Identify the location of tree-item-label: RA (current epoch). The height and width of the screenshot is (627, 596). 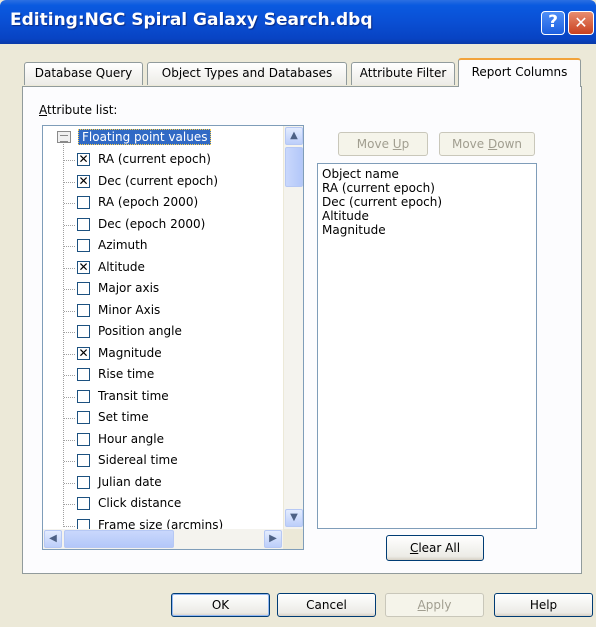
(154, 159).